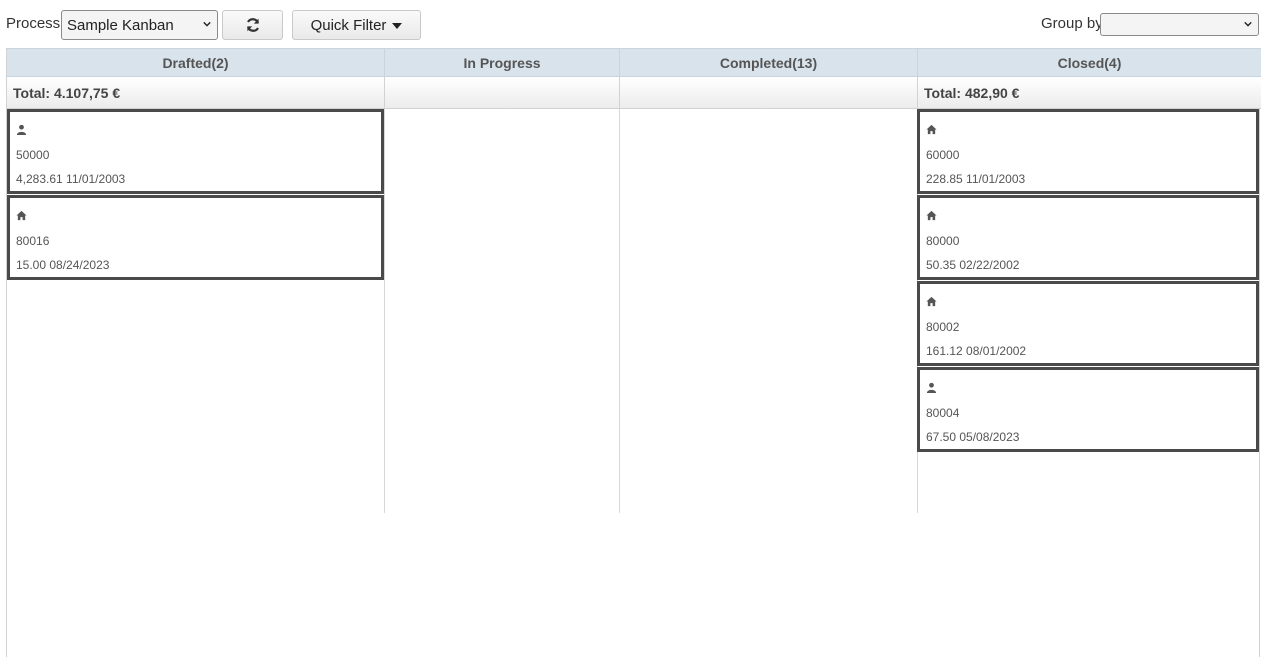  I want to click on kanban-card: 80000 50.35 02/22/2002, so click(1088, 237).